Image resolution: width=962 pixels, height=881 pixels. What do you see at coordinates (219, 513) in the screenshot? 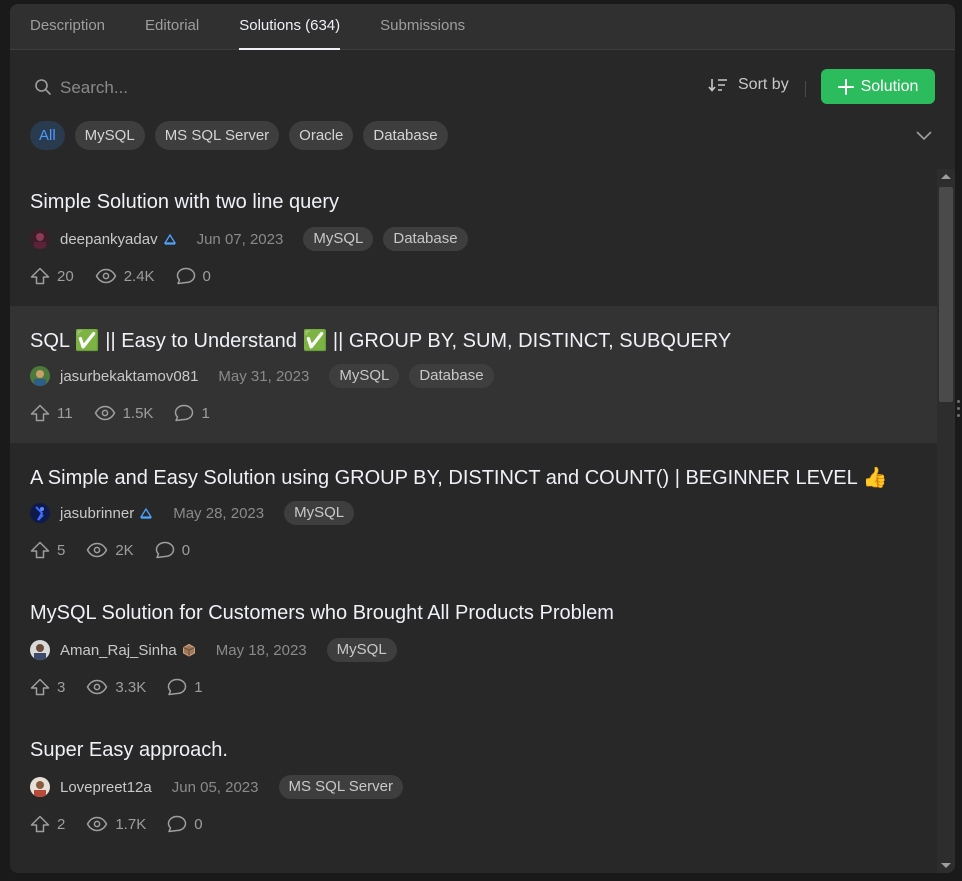
I see `post-date: May 28, 2023` at bounding box center [219, 513].